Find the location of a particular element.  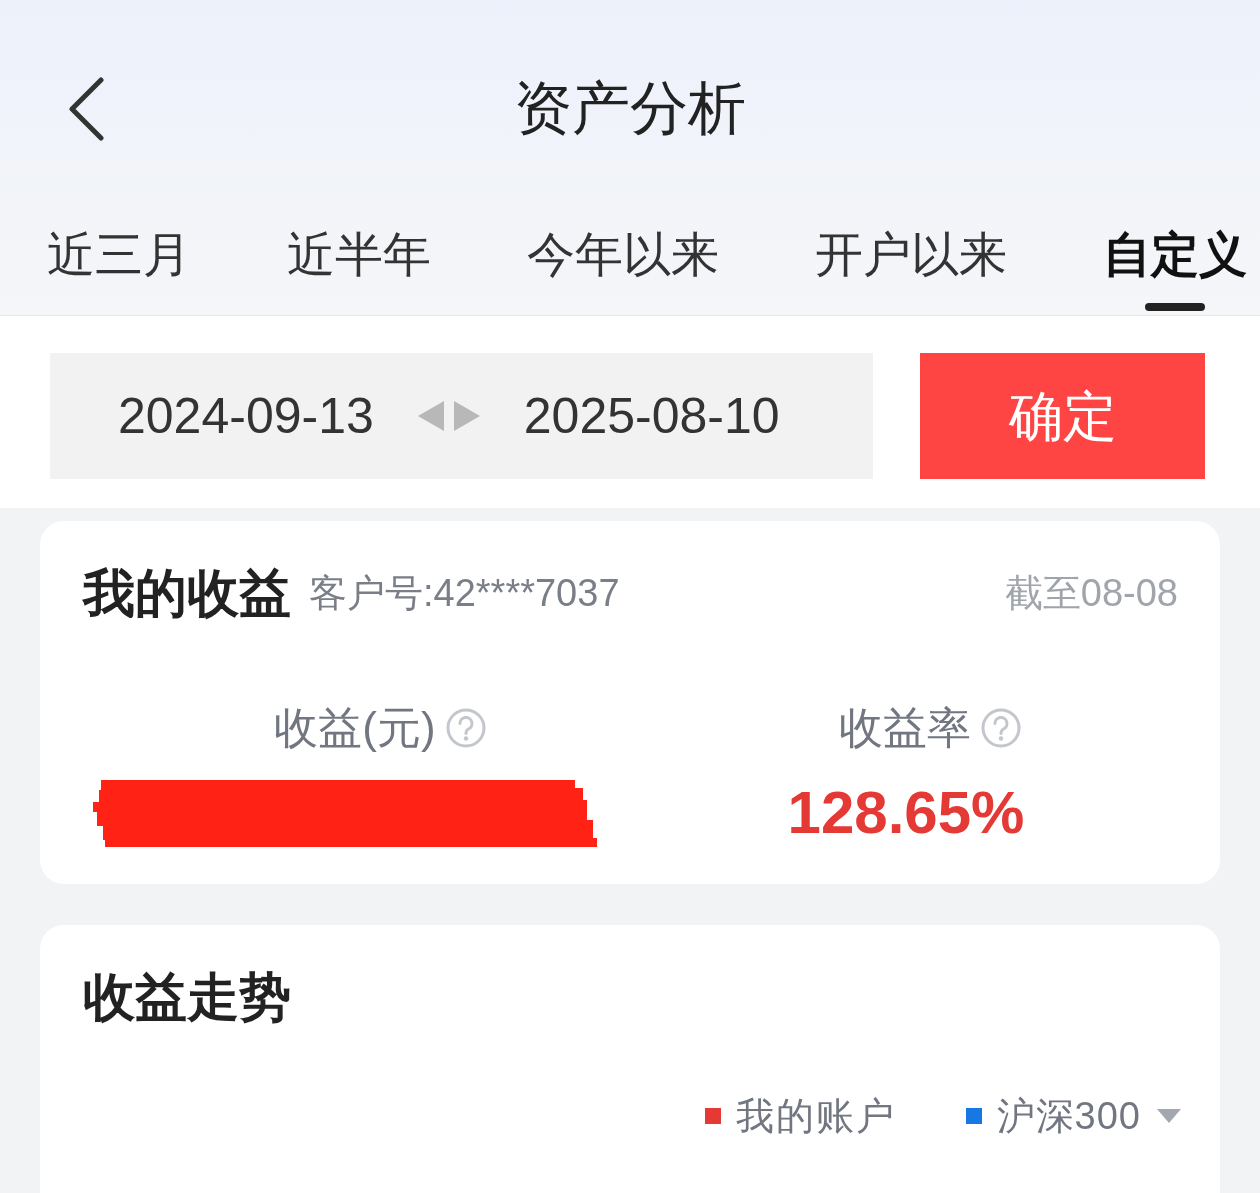

as-of-date: 截至08-08 is located at coordinates (1091, 593).